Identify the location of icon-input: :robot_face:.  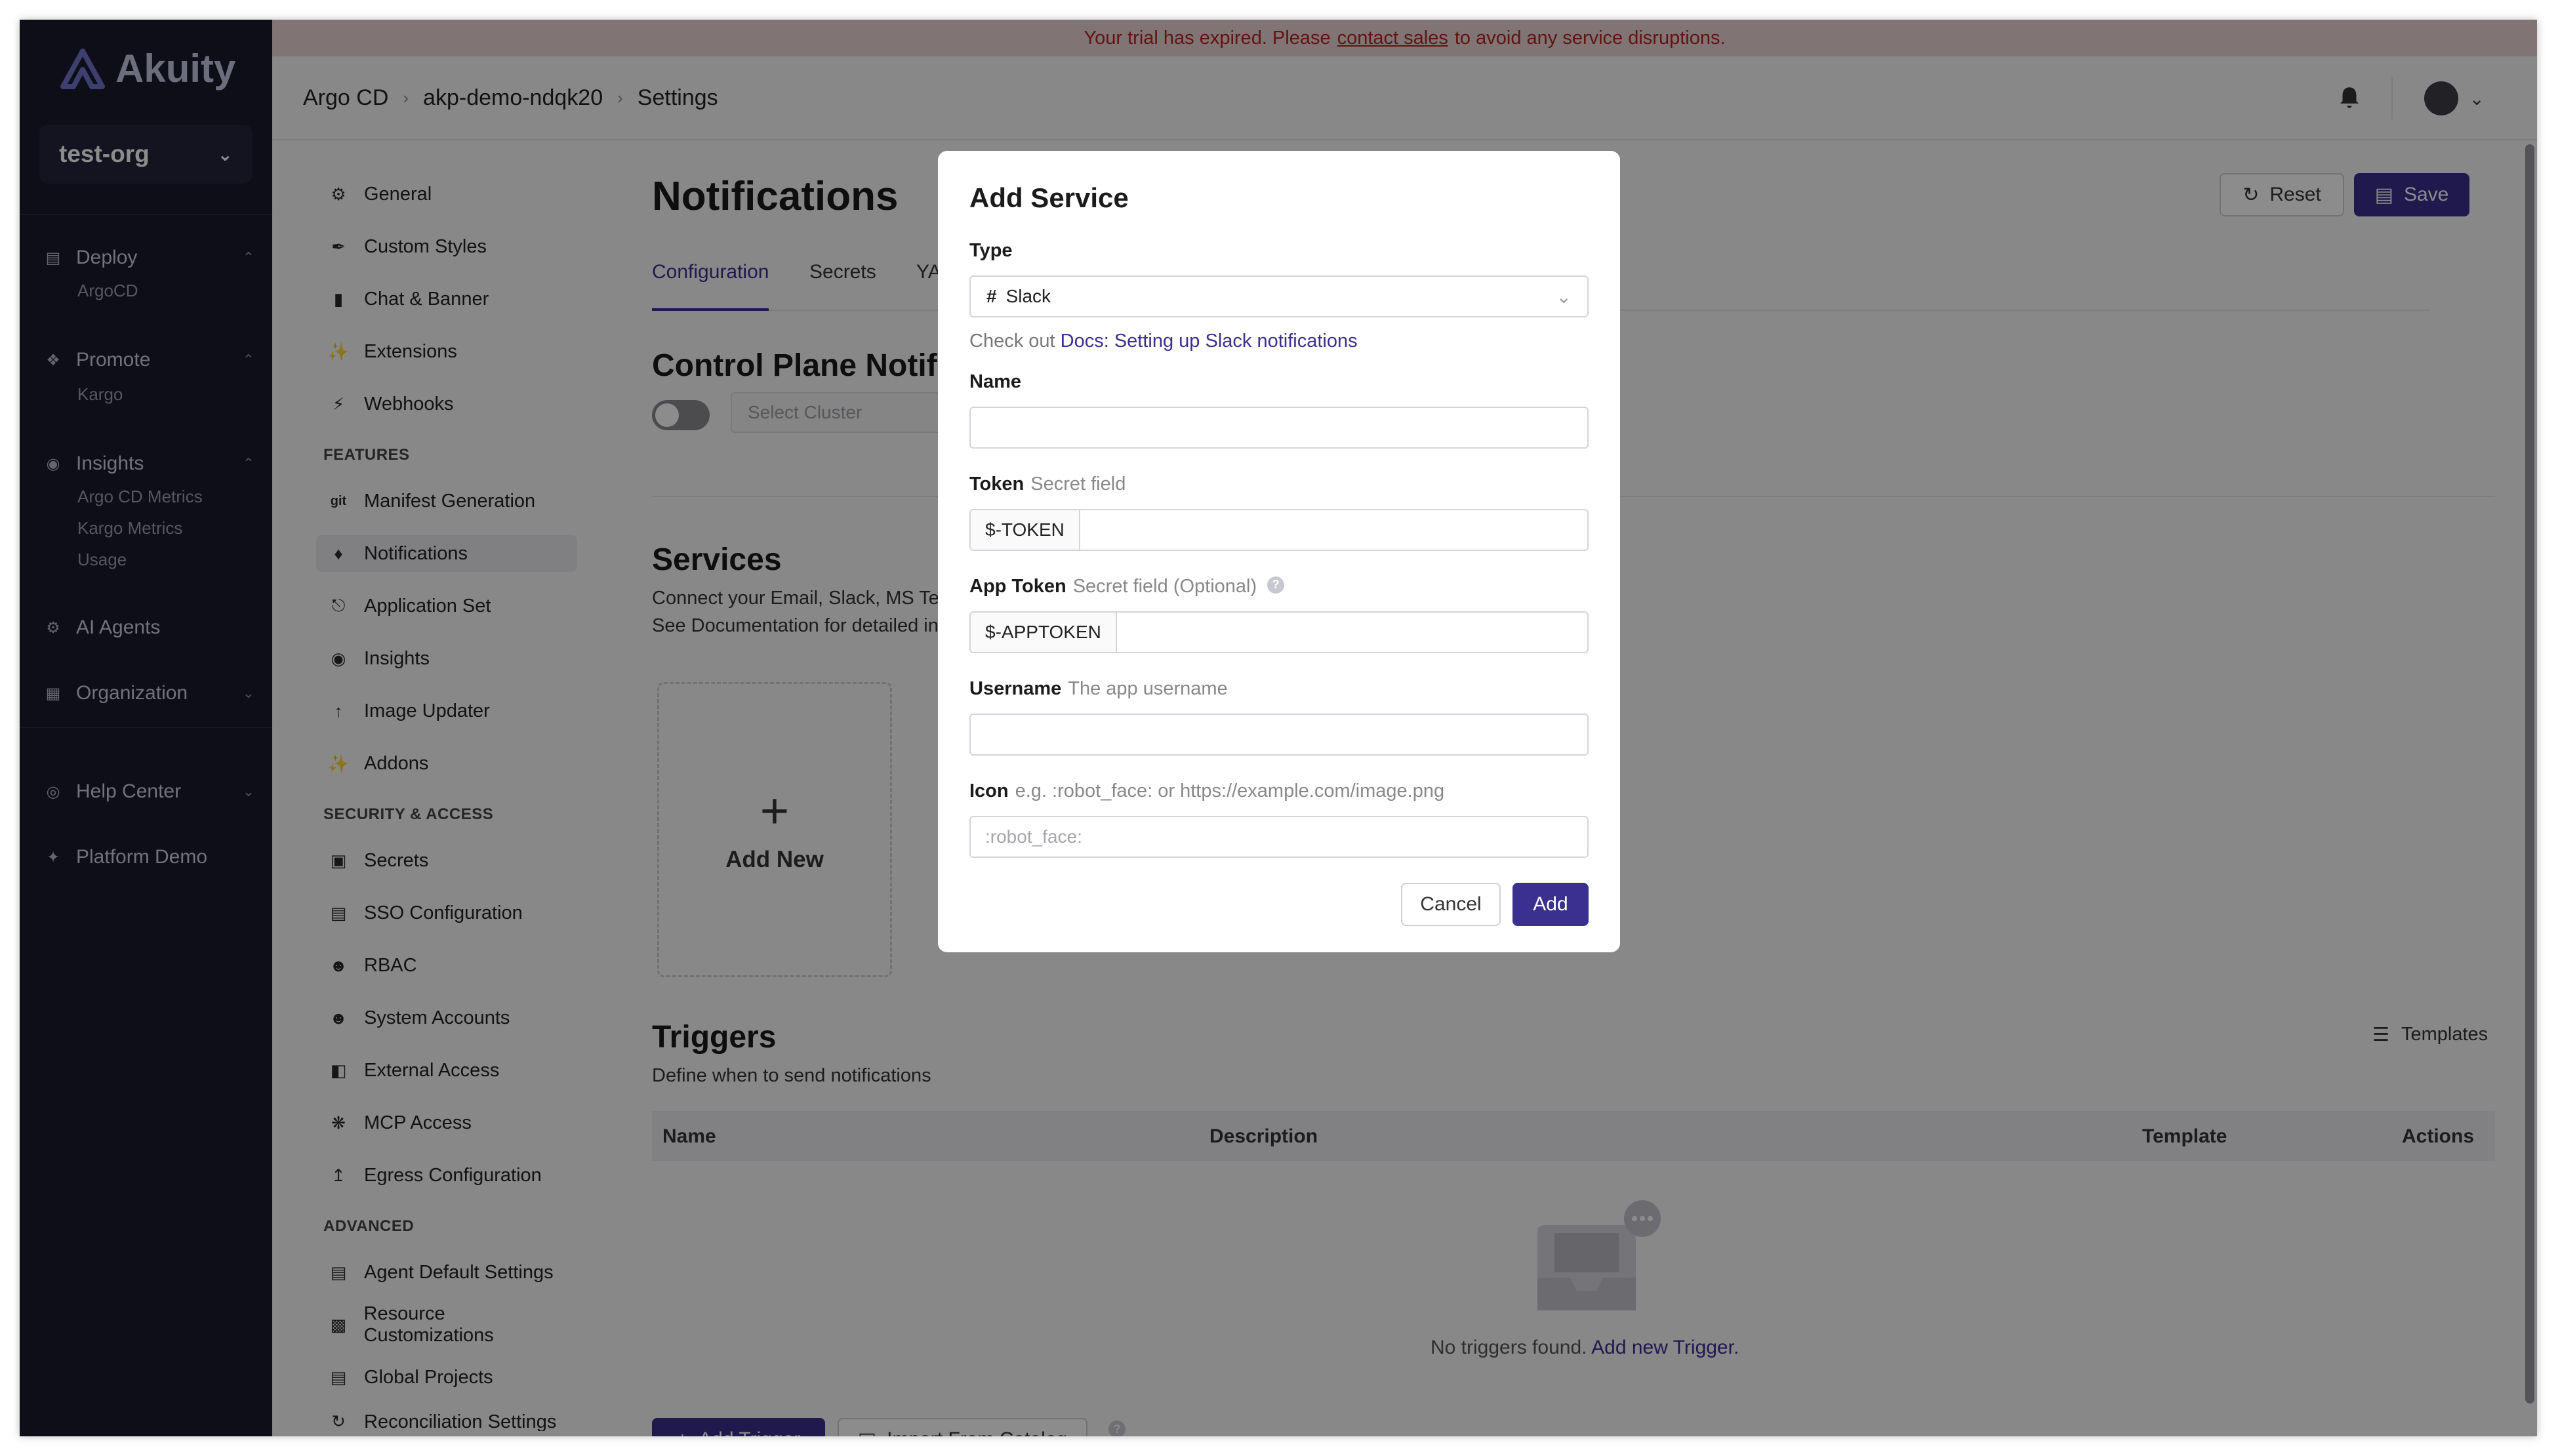
(1279, 837).